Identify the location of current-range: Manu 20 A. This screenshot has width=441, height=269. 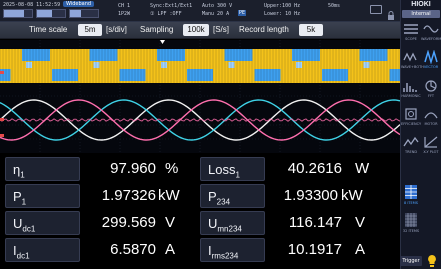
(216, 14).